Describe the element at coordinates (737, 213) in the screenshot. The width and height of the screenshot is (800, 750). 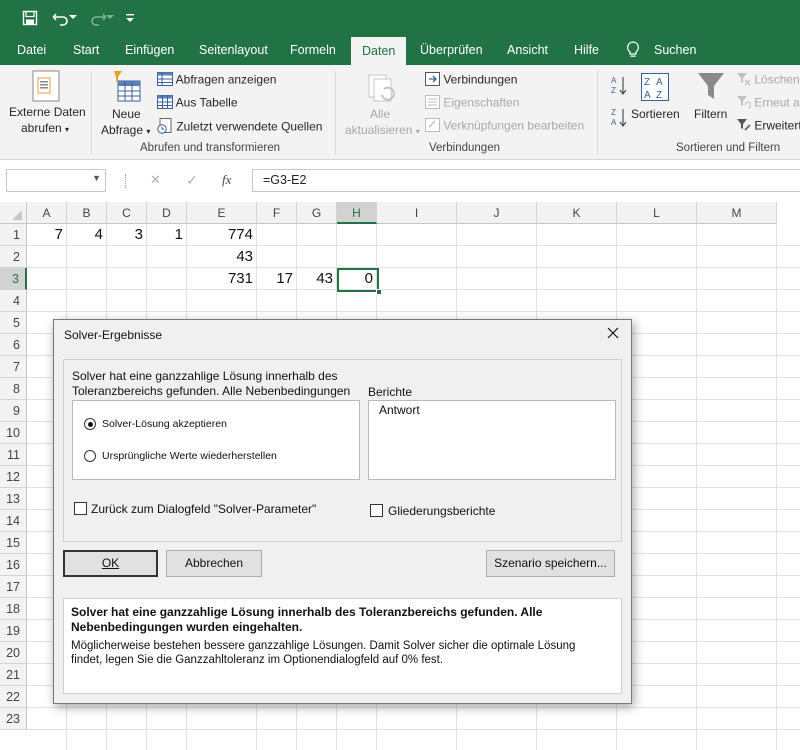
I see `column-header-M: M` at that location.